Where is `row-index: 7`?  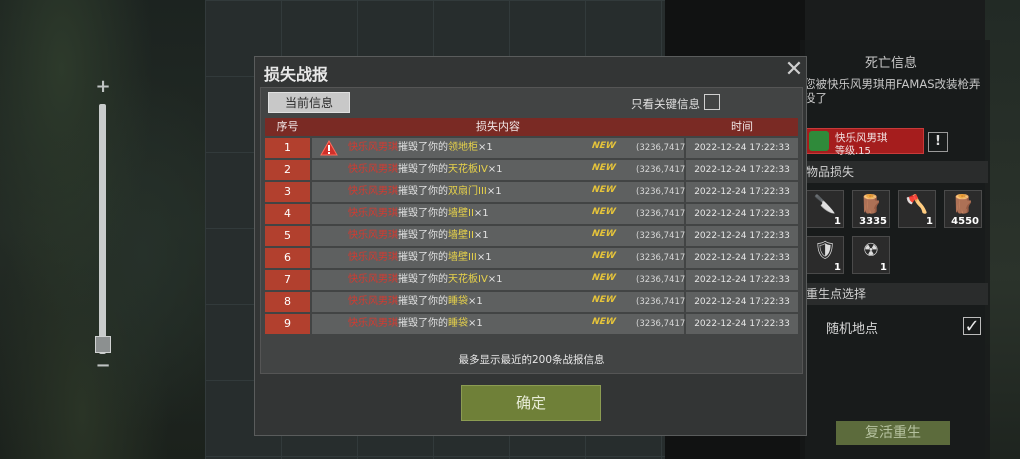
row-index: 7 is located at coordinates (287, 280).